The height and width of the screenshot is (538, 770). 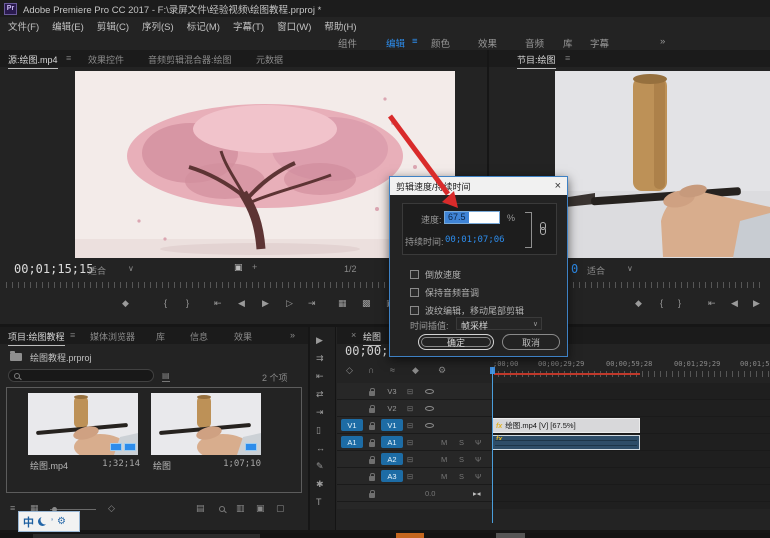 I want to click on workspace-tab-color: 颜色, so click(x=440, y=43).